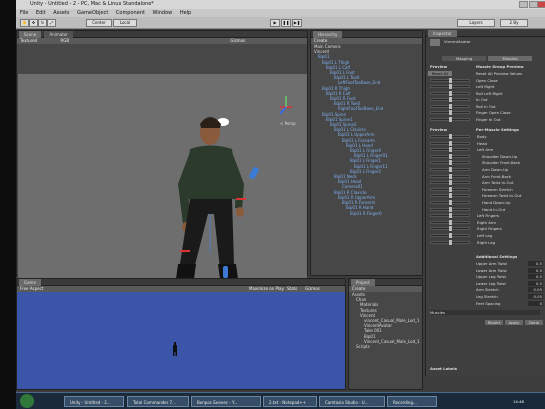 This screenshot has height=409, width=545. Describe the element at coordinates (185, 13) in the screenshot. I see `menu-help: Help` at that location.